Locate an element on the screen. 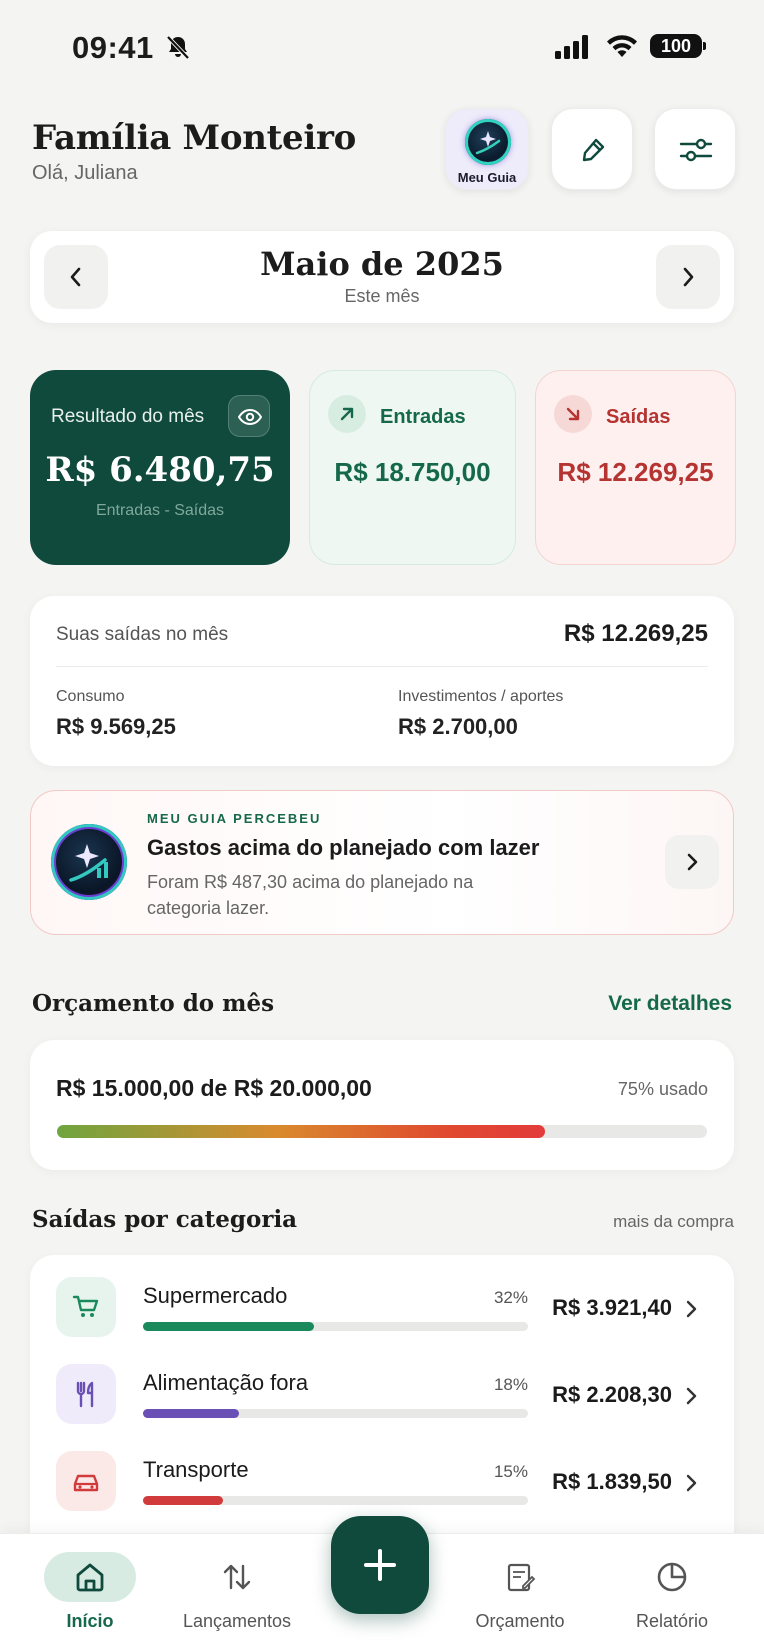  income-card: Entradas R$ 18.750,00 is located at coordinates (412, 467).